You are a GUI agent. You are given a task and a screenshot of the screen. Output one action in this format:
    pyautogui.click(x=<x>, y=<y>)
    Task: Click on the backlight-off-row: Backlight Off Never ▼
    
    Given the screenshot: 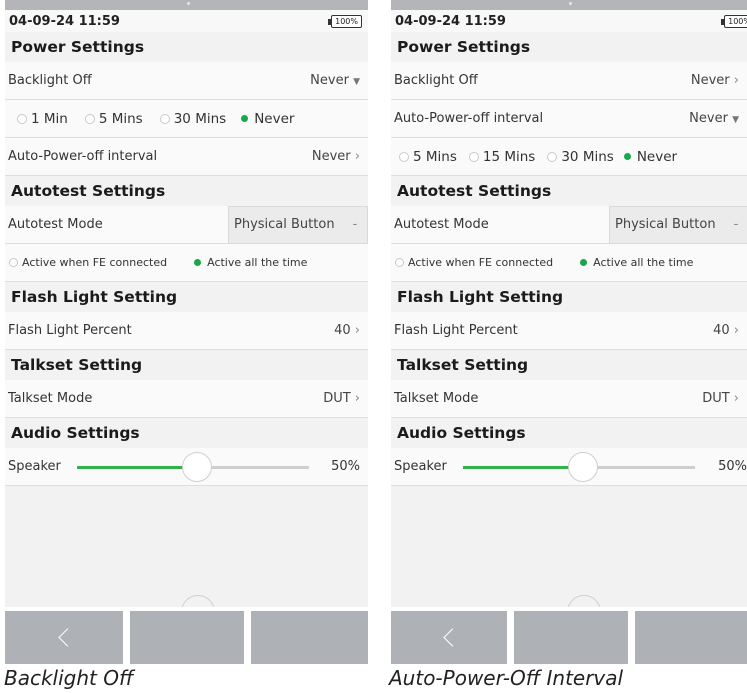 What is the action you would take?
    pyautogui.click(x=186, y=81)
    